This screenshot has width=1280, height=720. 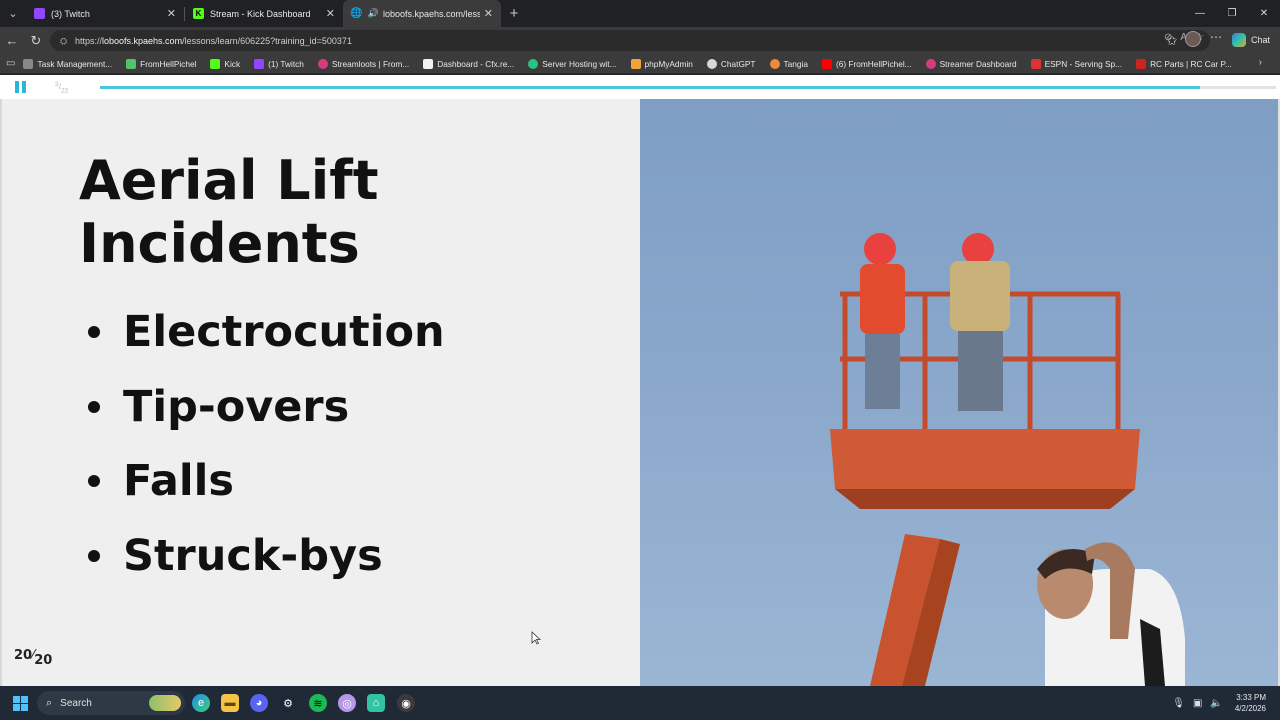 I want to click on minimize-icon: —, so click(x=1200, y=13).